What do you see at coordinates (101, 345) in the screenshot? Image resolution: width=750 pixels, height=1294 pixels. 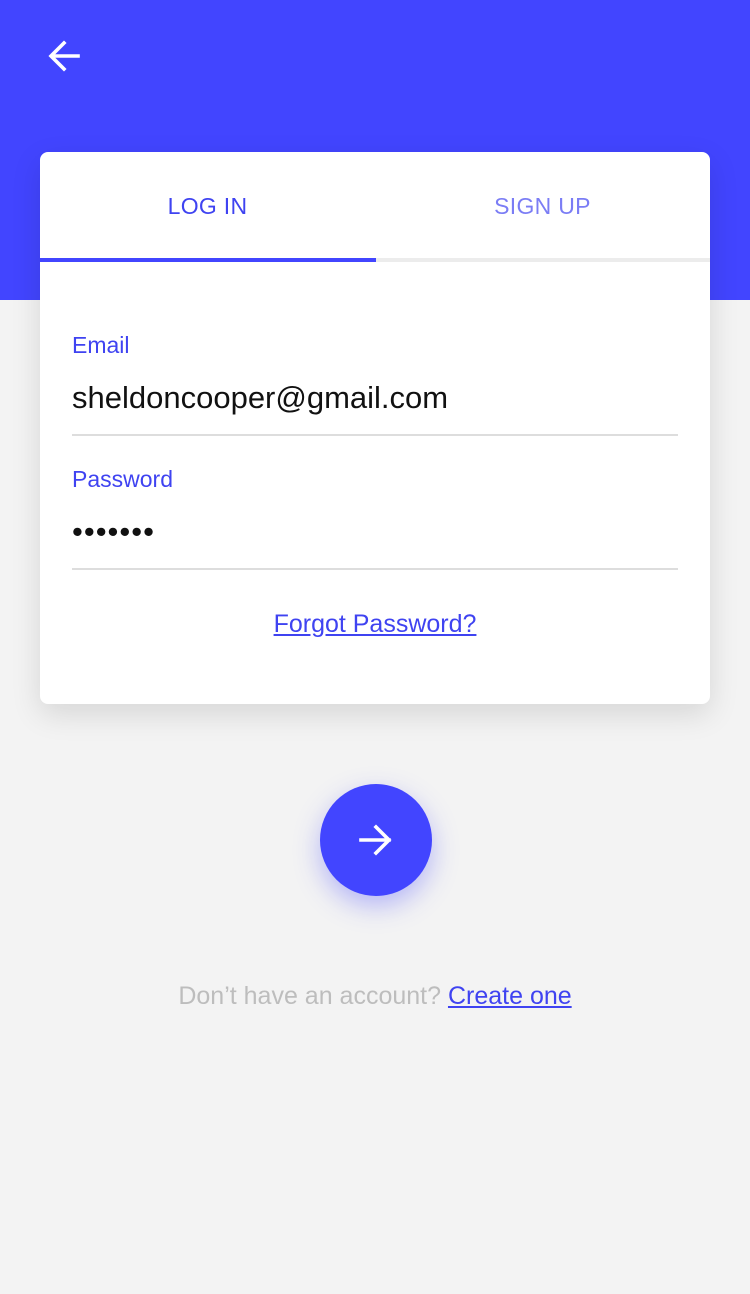 I see `email-label: Email` at bounding box center [101, 345].